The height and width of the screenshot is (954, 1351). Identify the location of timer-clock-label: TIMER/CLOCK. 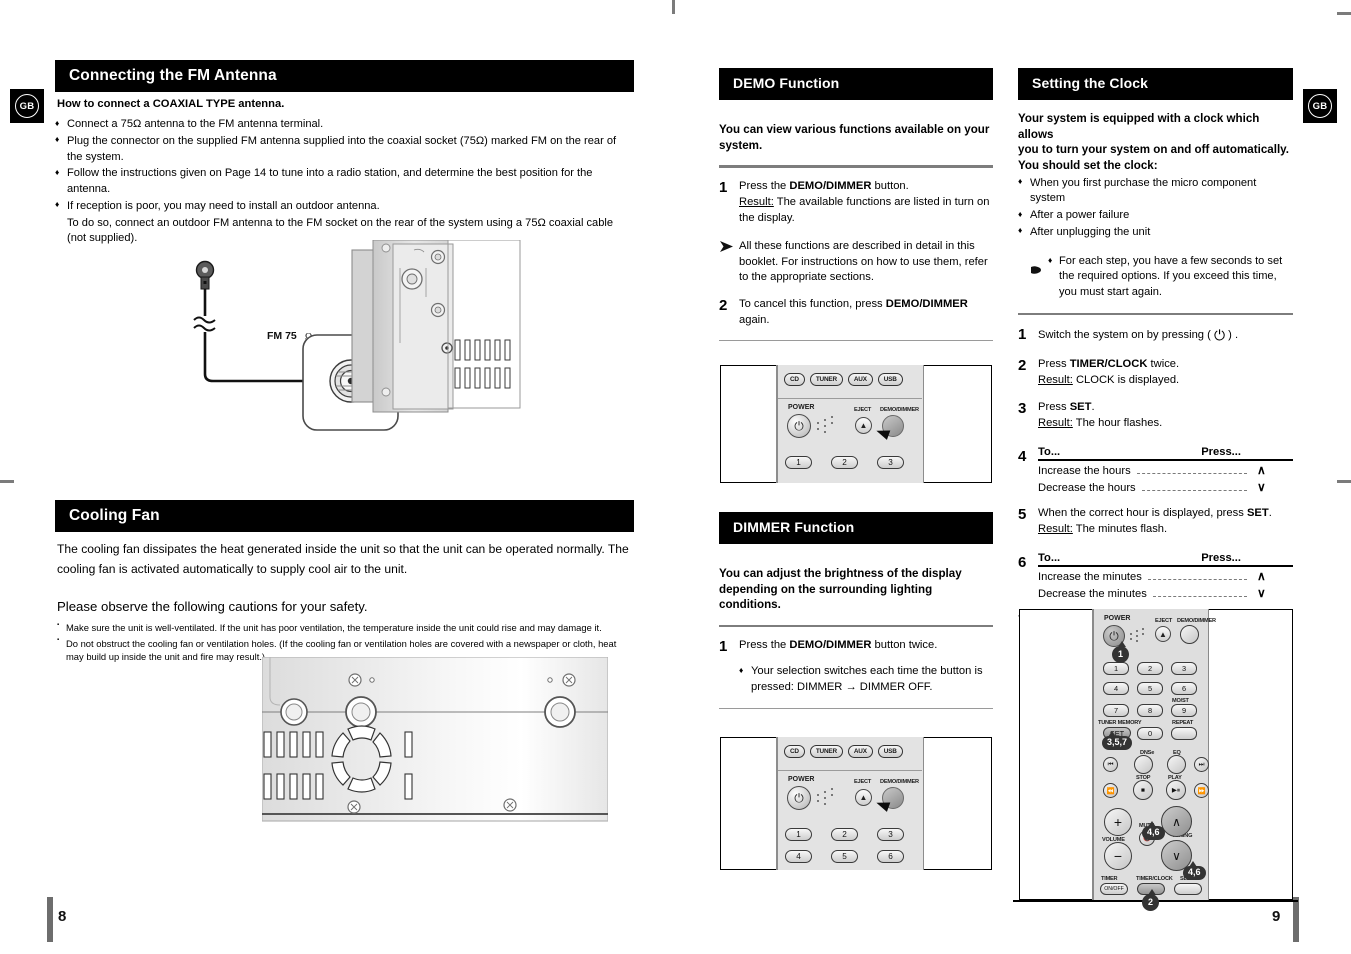
(1154, 879).